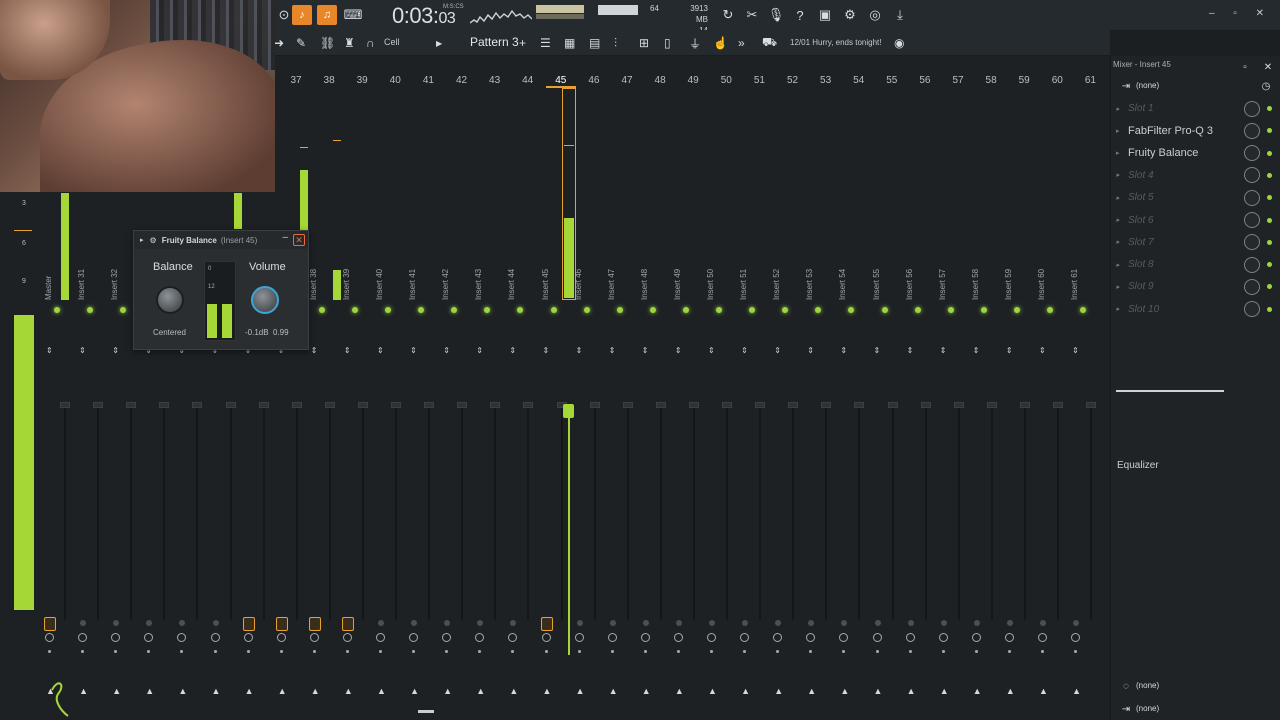 This screenshot has height=720, width=1280. I want to click on minimize-icon: ‒, so click(285, 237).